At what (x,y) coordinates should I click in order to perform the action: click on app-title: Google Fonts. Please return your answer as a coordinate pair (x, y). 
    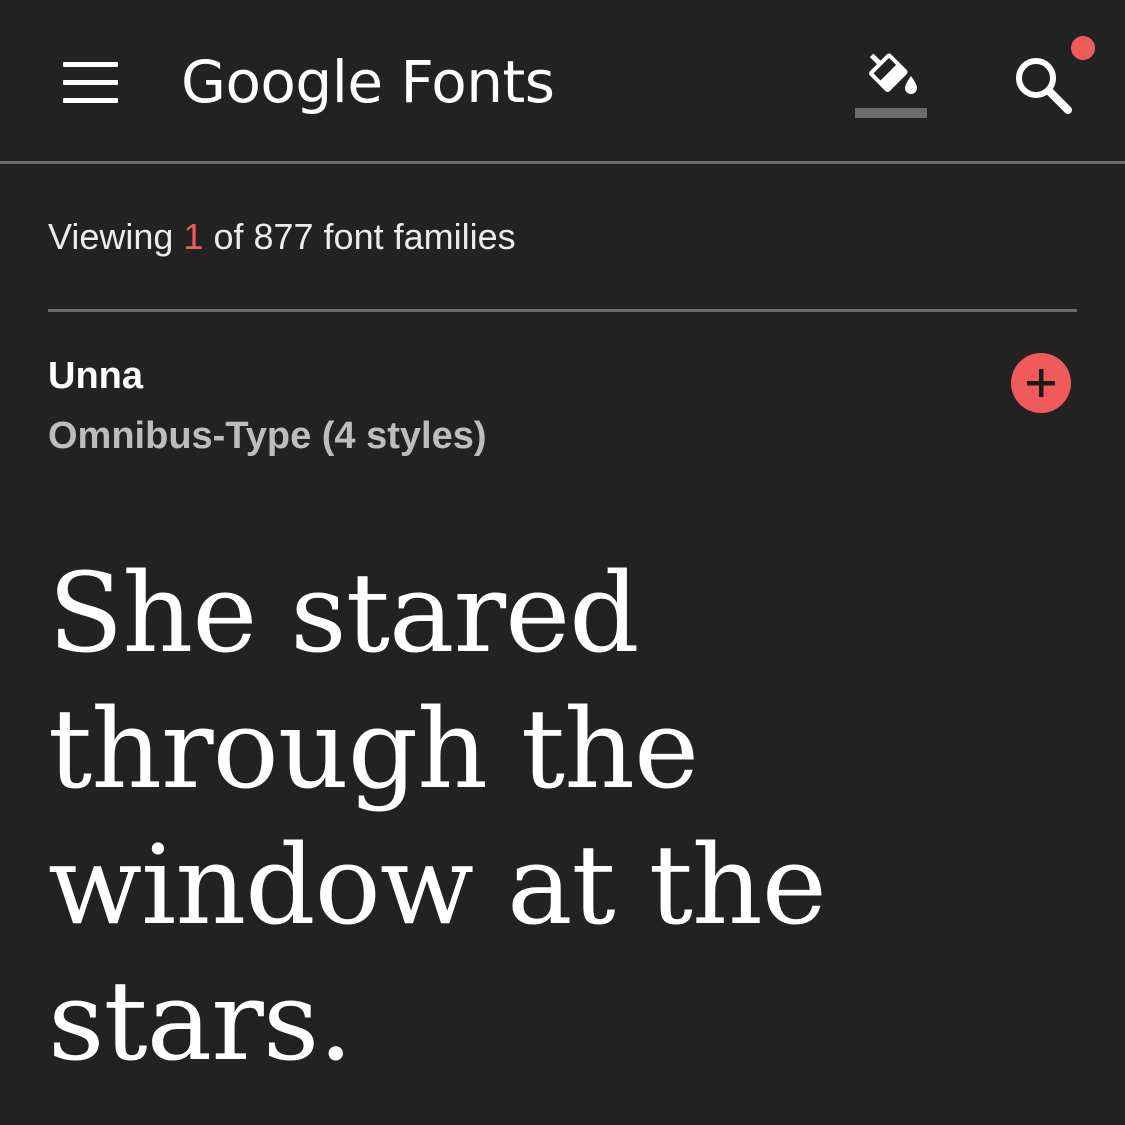
    Looking at the image, I should click on (368, 82).